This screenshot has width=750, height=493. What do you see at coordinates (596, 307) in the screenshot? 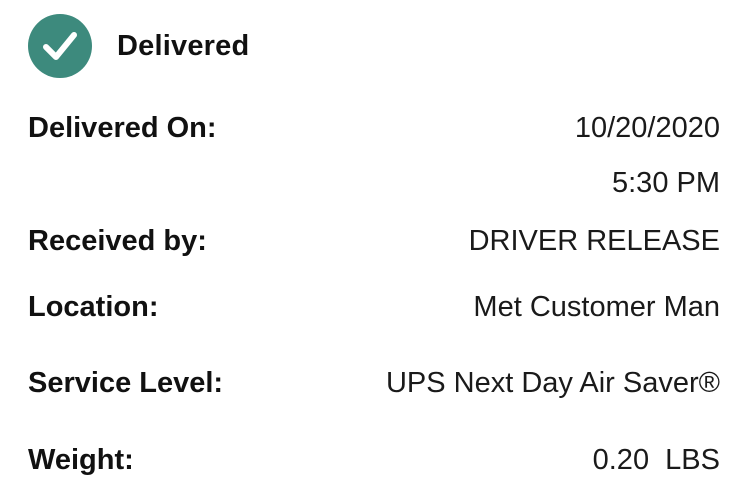
I see `location-value: Met Customer Man` at bounding box center [596, 307].